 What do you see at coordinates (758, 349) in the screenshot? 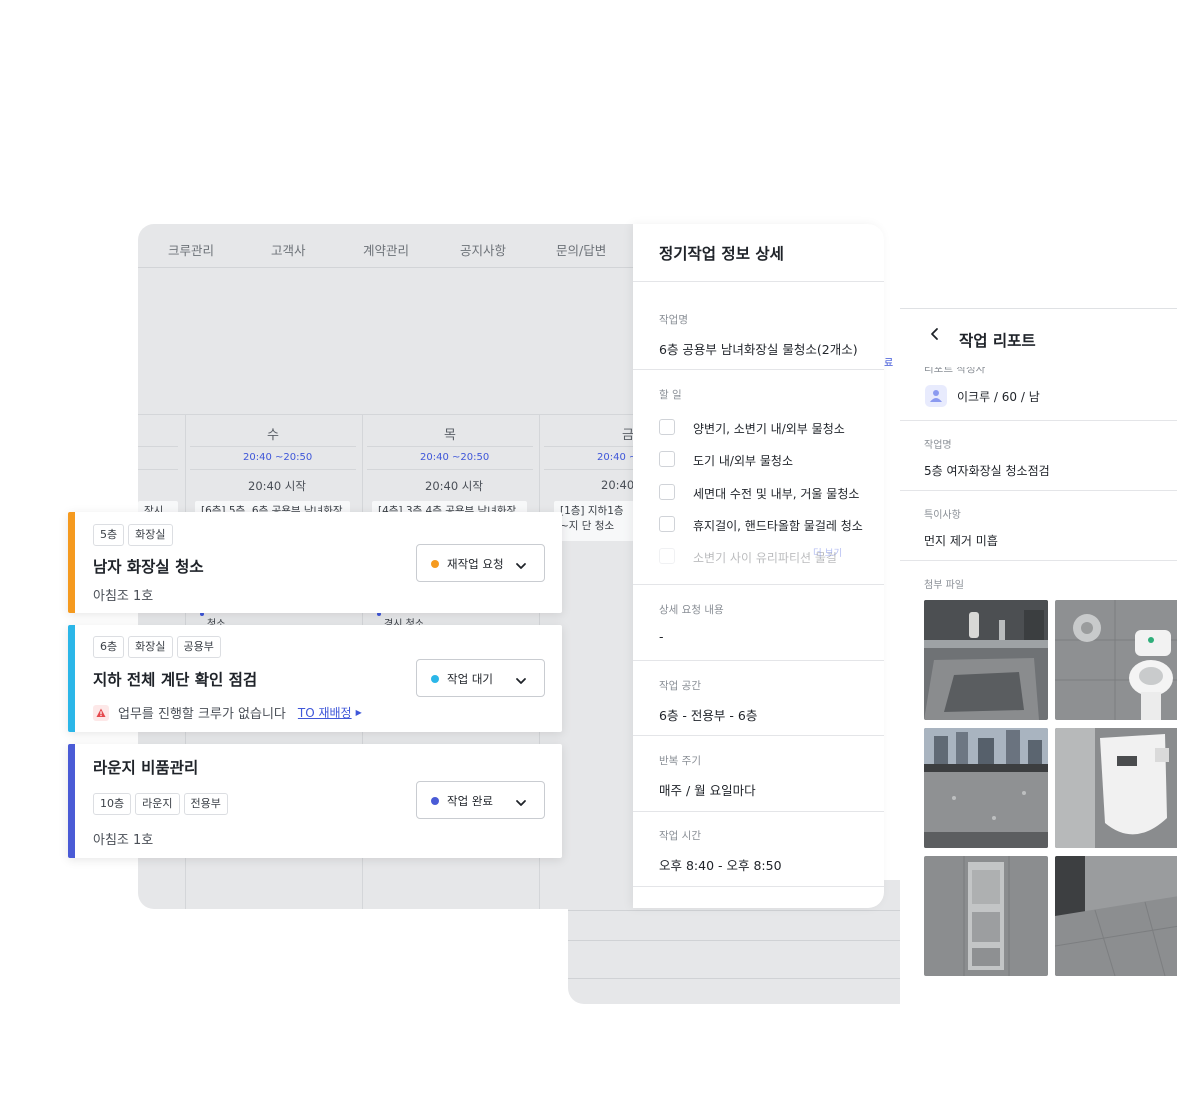
I see `task-name-value: 6층 공용부 남녀화장실 물청소(2개소)` at bounding box center [758, 349].